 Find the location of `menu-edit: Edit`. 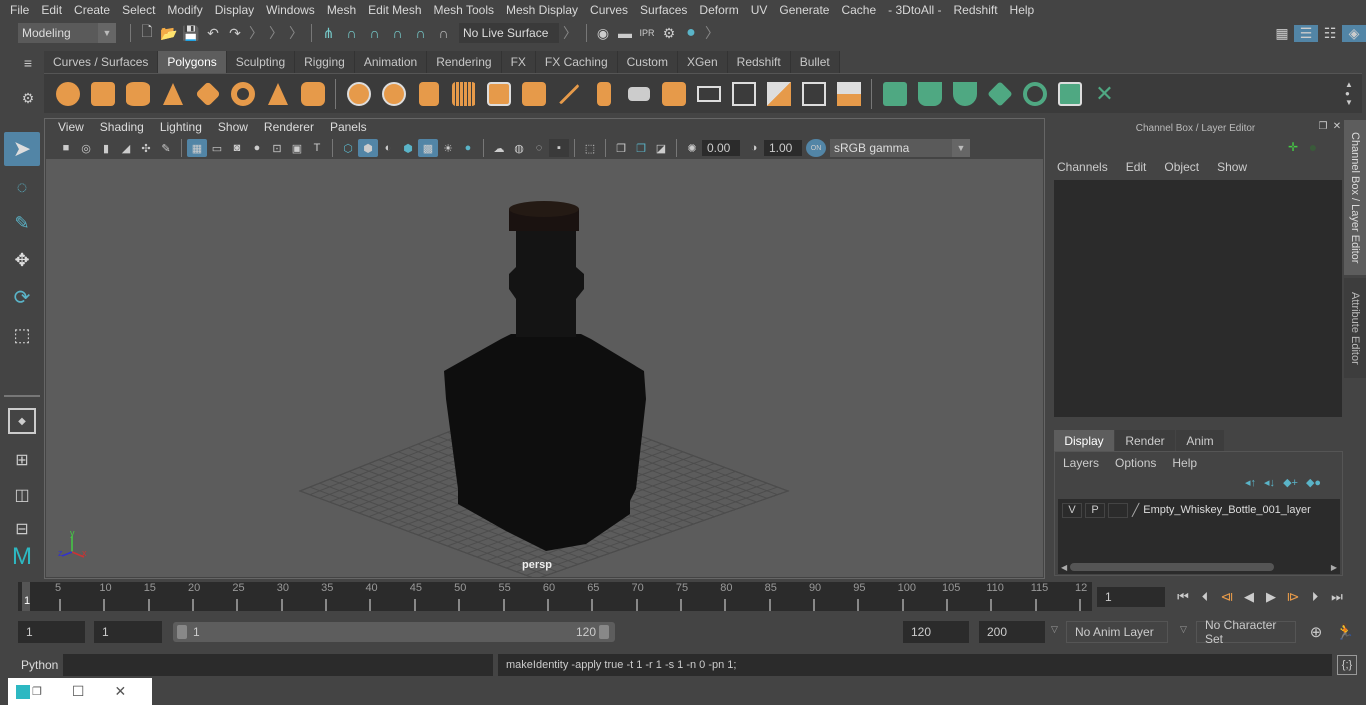

menu-edit: Edit is located at coordinates (51, 10).